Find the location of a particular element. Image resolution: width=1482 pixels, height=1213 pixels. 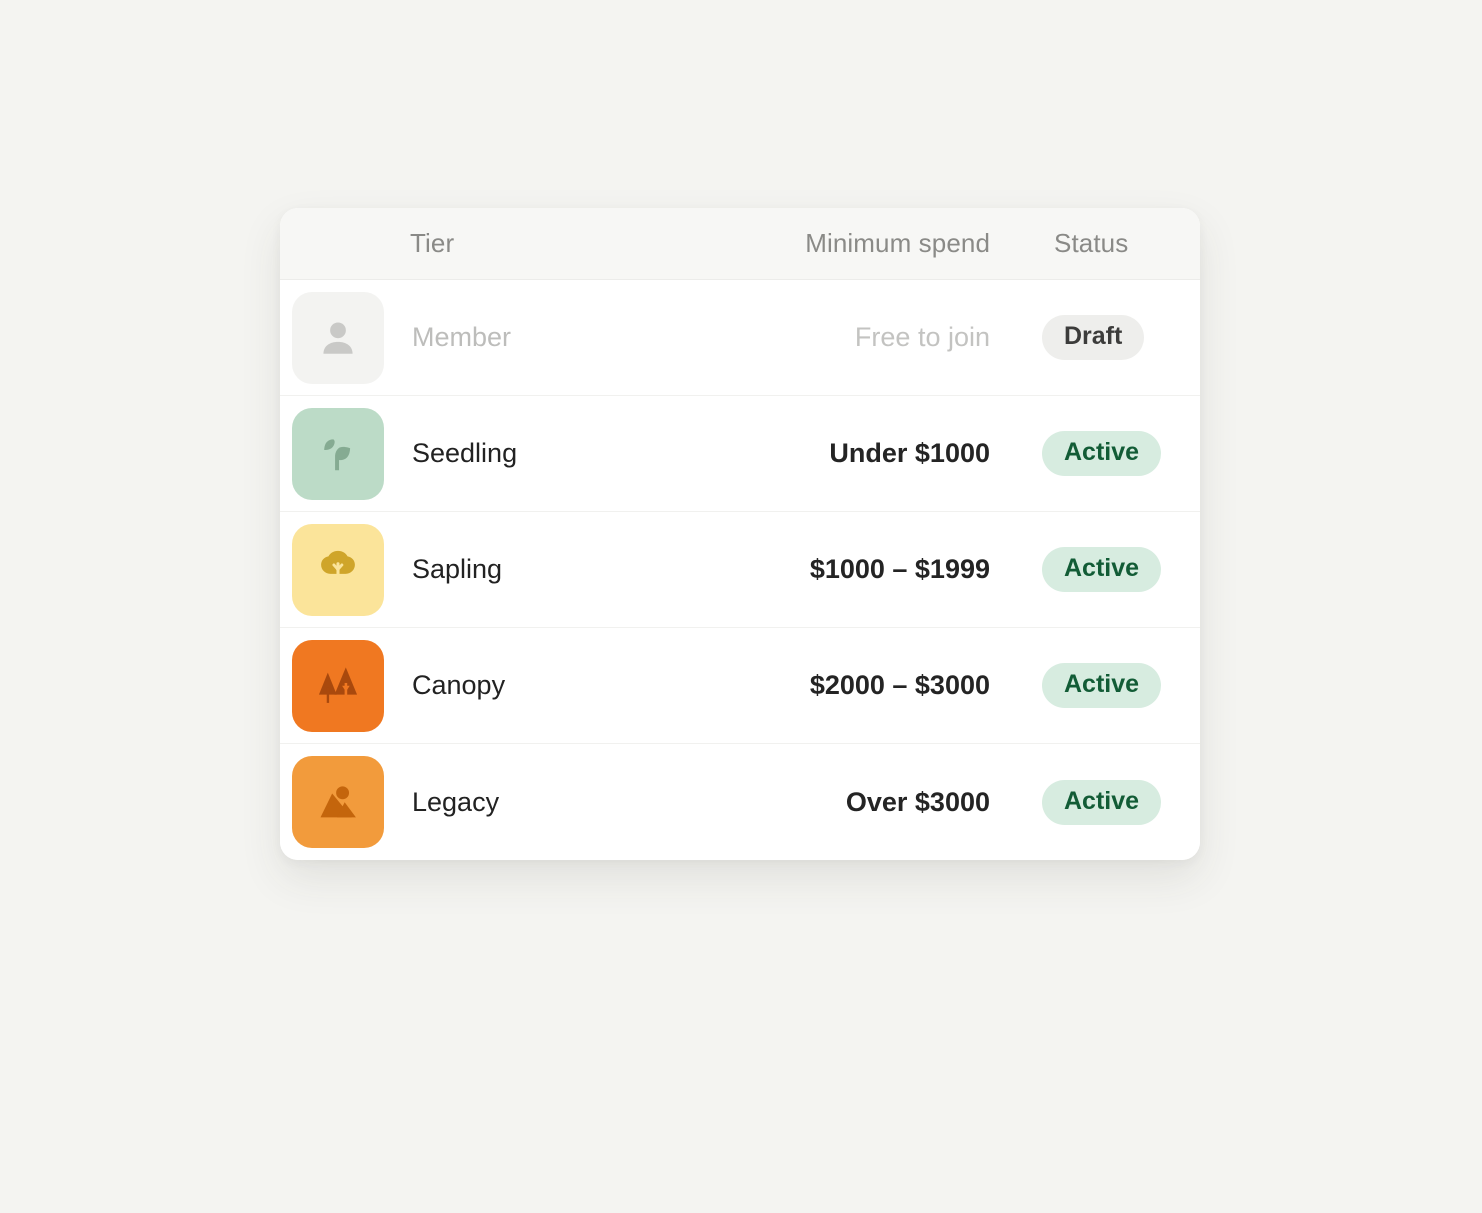

tier-name: Member is located at coordinates (462, 337).